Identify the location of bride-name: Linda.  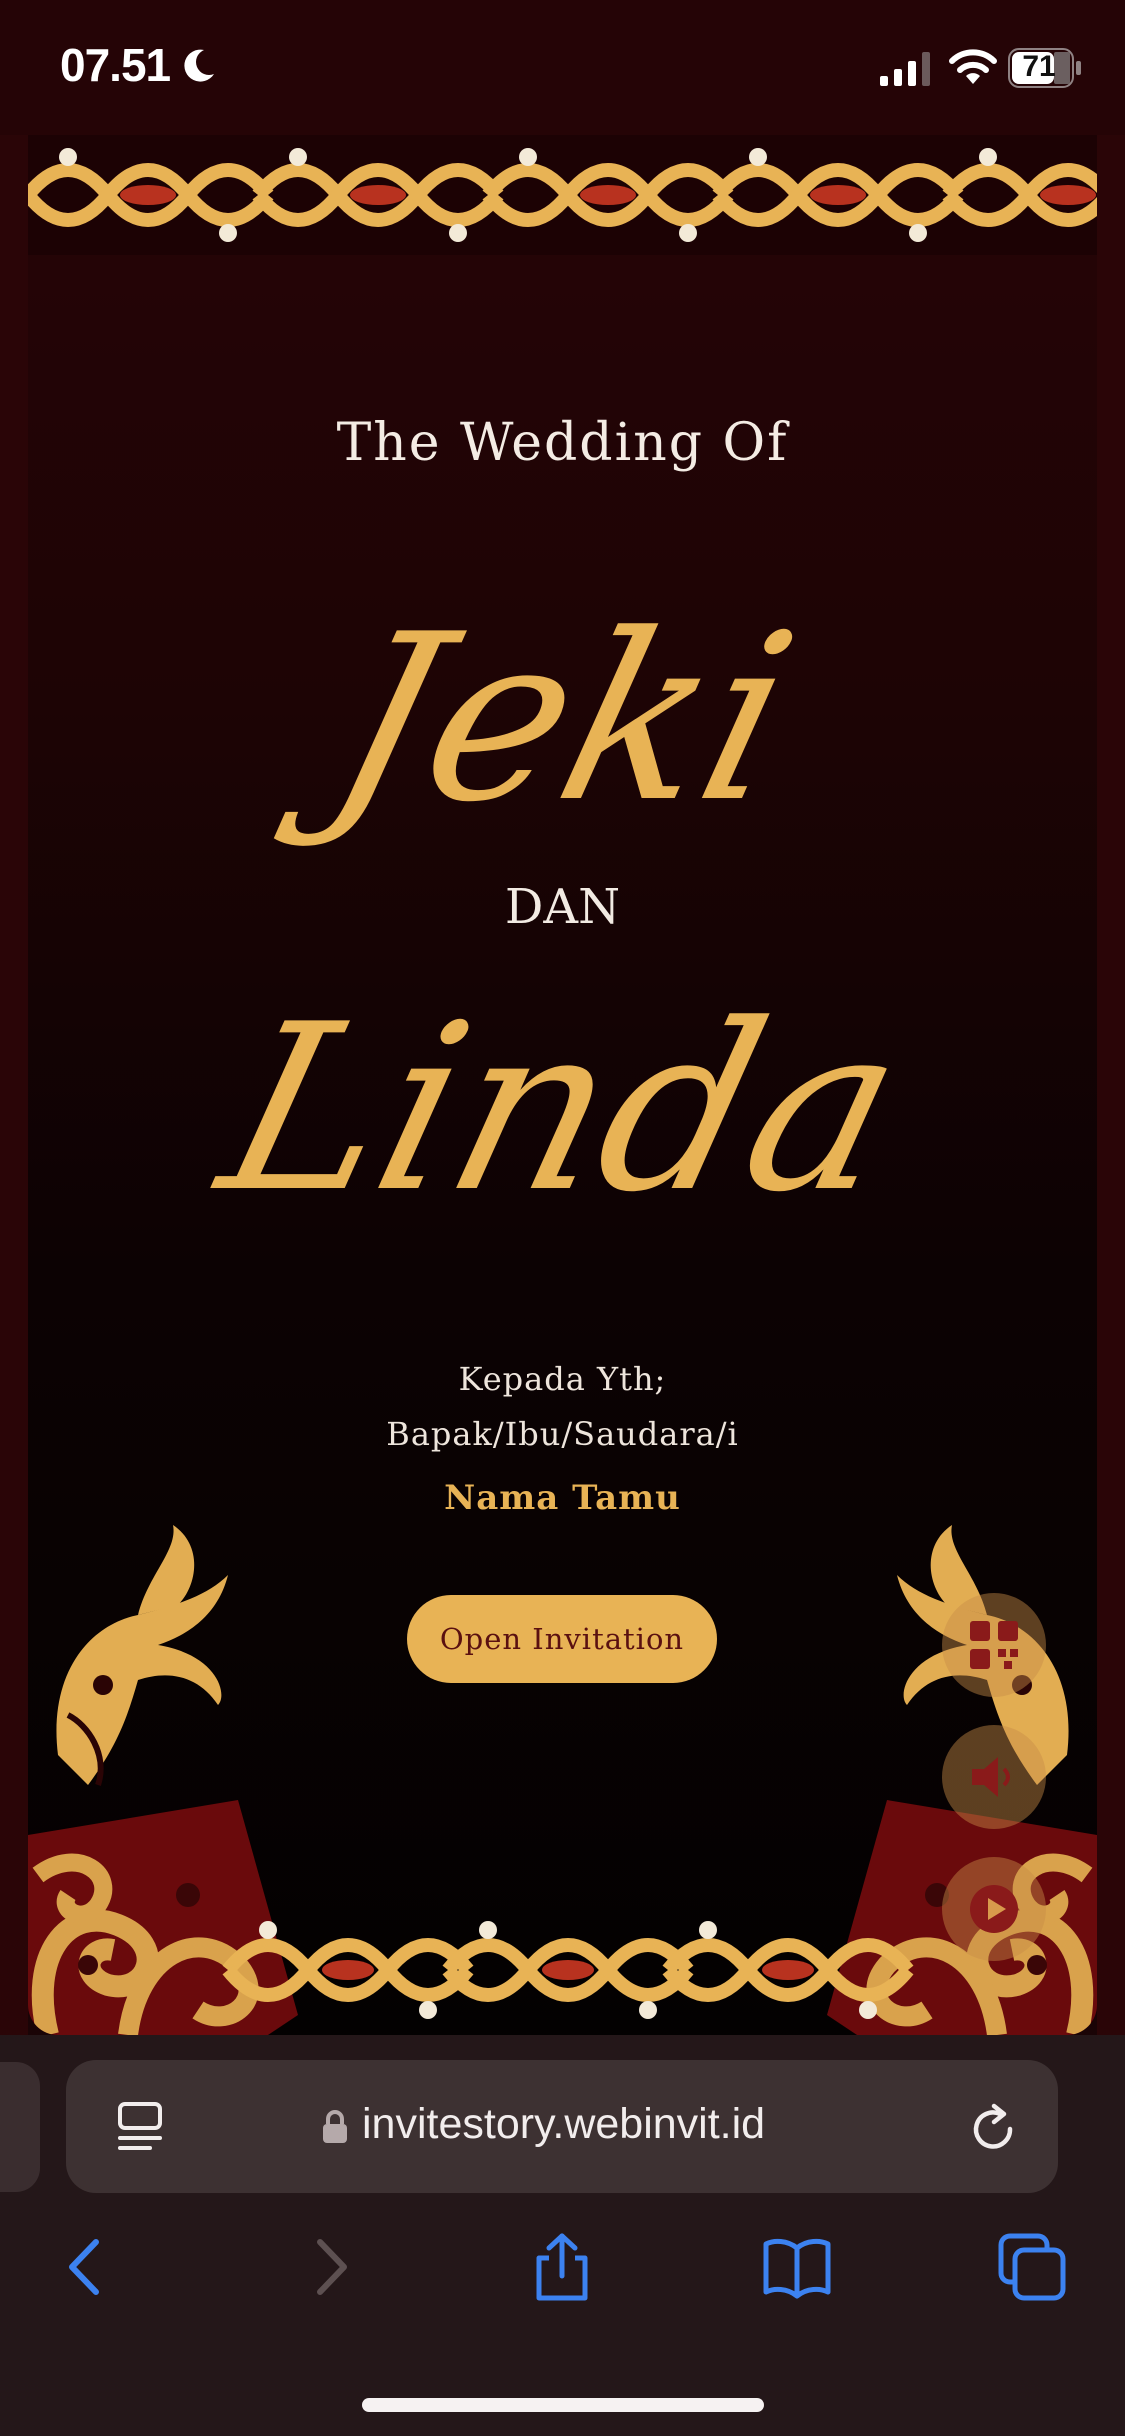
(562, 1109).